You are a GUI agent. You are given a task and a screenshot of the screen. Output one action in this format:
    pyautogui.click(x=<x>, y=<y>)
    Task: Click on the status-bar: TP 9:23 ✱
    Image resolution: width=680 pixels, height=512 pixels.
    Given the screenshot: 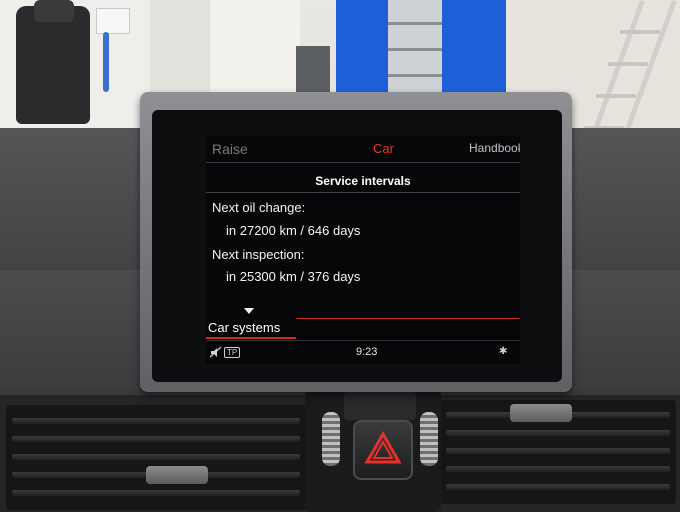 What is the action you would take?
    pyautogui.click(x=363, y=351)
    